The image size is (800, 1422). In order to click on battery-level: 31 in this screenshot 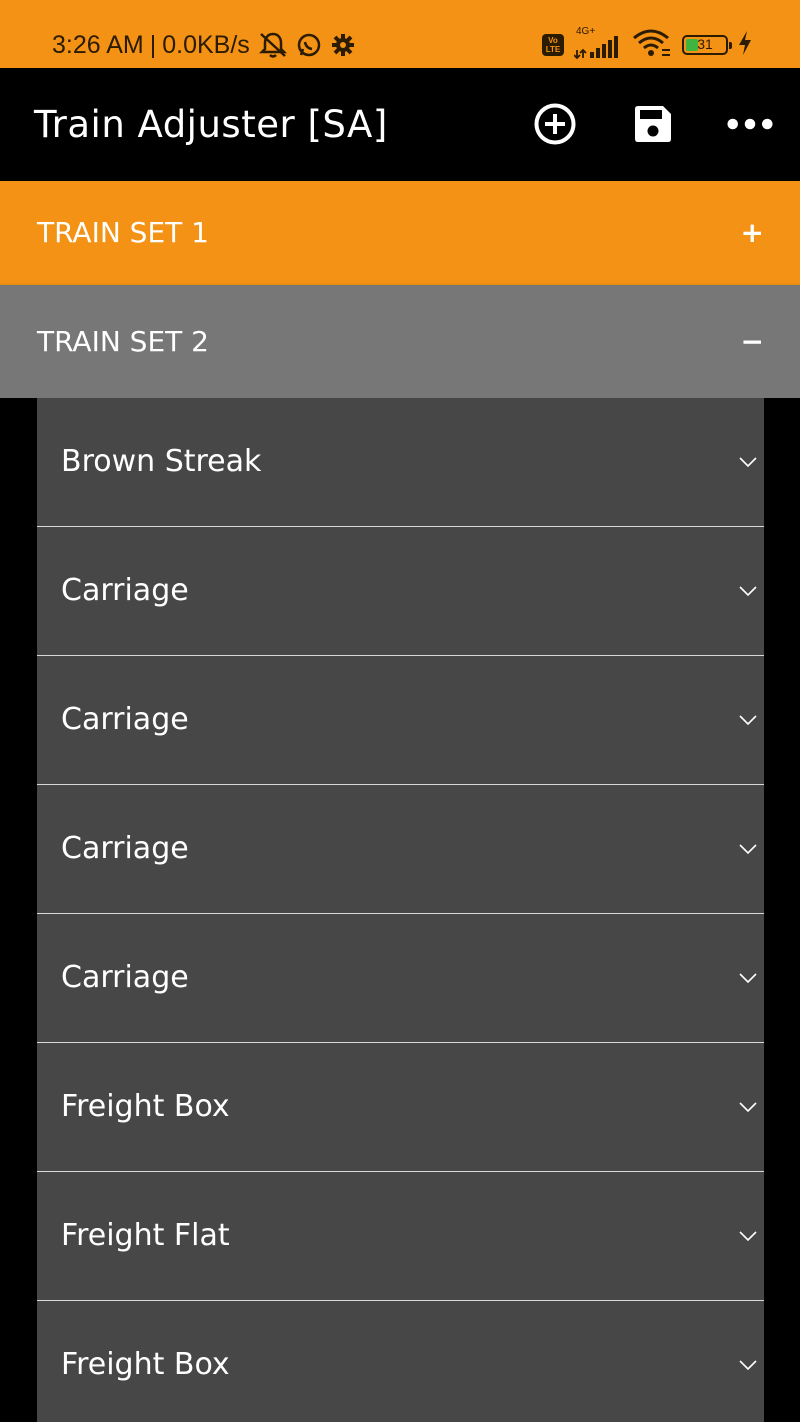, I will do `click(705, 44)`.